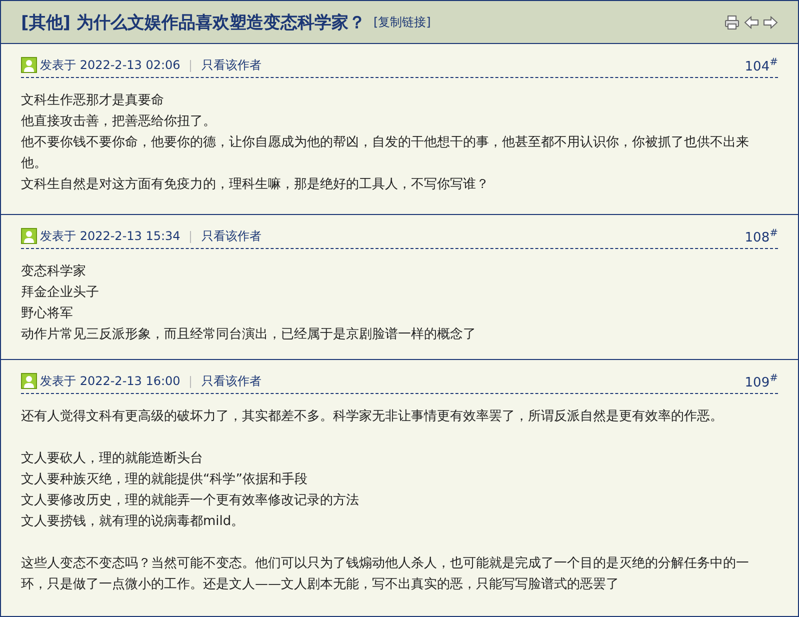  Describe the element at coordinates (751, 22) in the screenshot. I see `left-arrow-icon` at that location.